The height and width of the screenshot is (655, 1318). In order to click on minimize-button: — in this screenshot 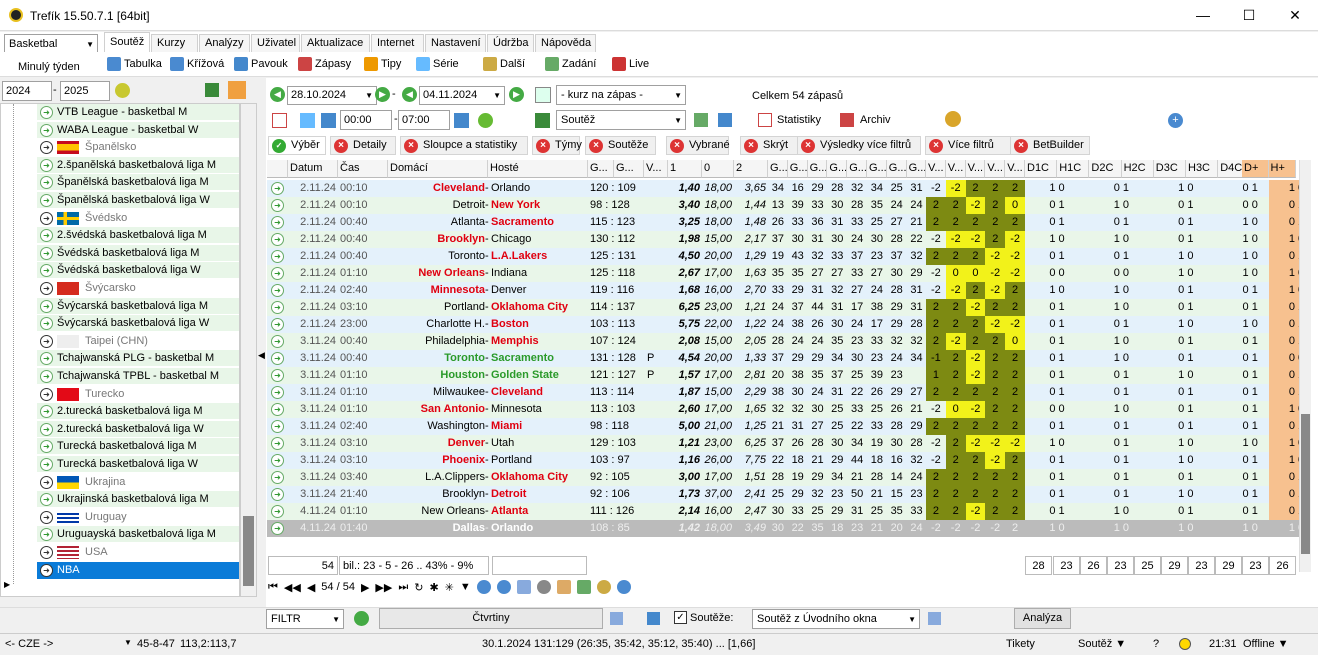, I will do `click(1203, 15)`.